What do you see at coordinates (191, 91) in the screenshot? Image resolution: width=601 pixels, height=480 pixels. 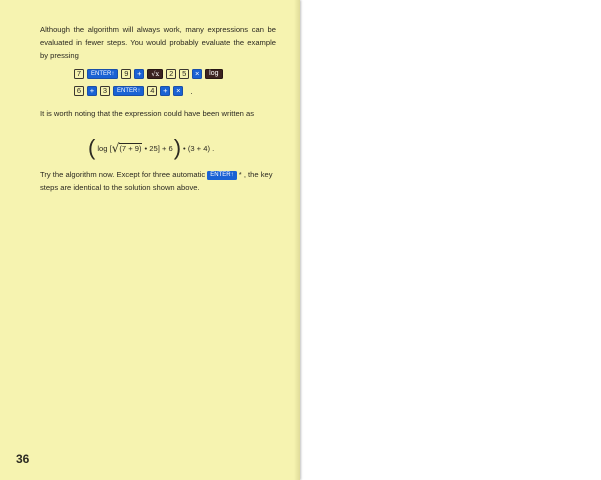 I see `row-terminator: .` at bounding box center [191, 91].